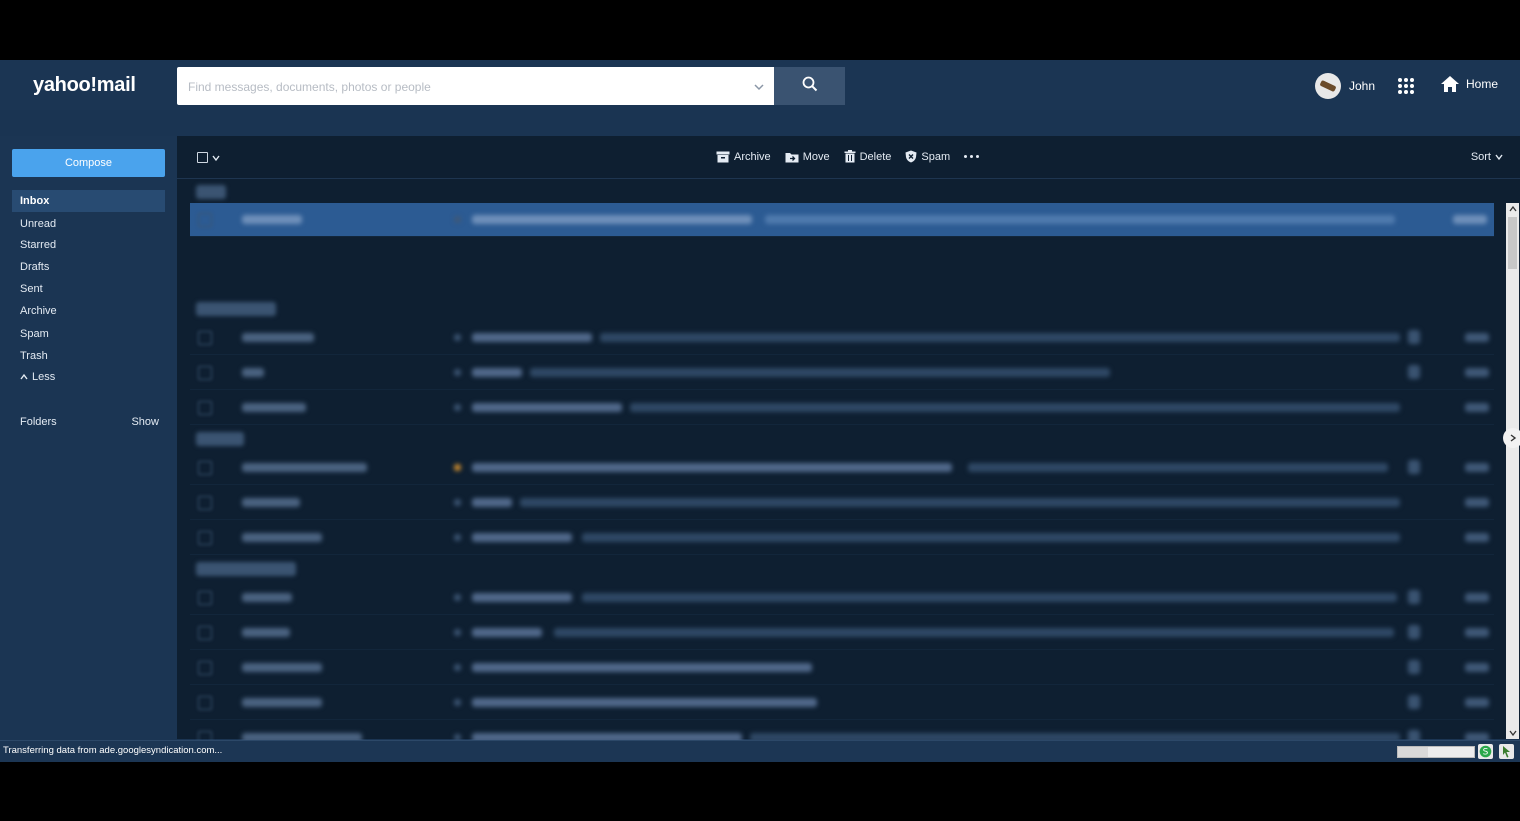 This screenshot has width=1520, height=821. Describe the element at coordinates (88, 163) in the screenshot. I see `compose-button: Compose` at that location.